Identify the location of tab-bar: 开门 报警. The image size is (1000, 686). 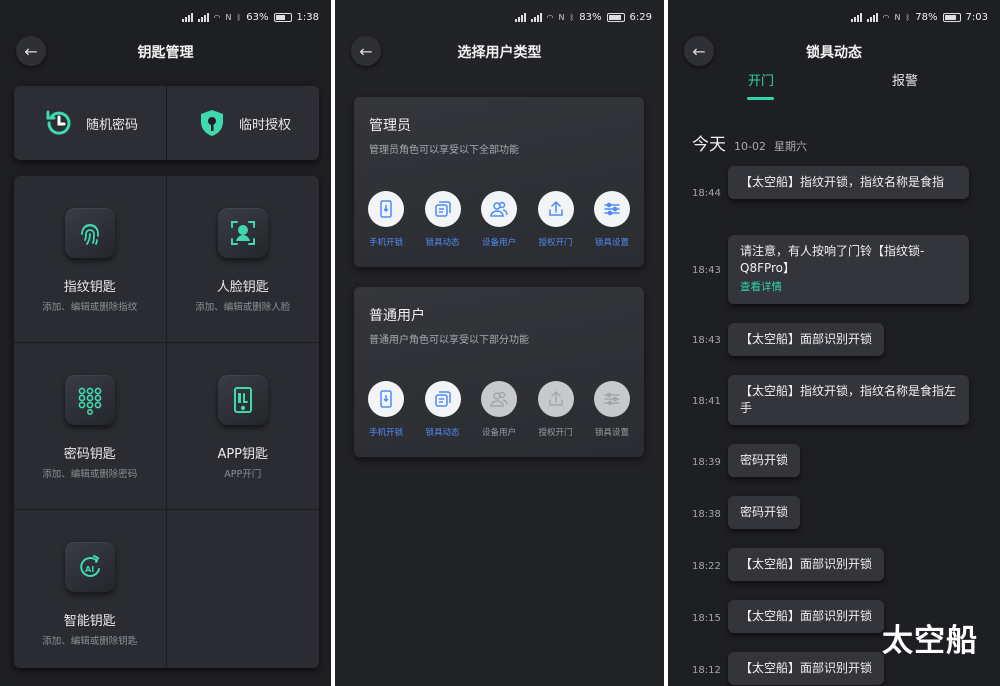
(834, 85).